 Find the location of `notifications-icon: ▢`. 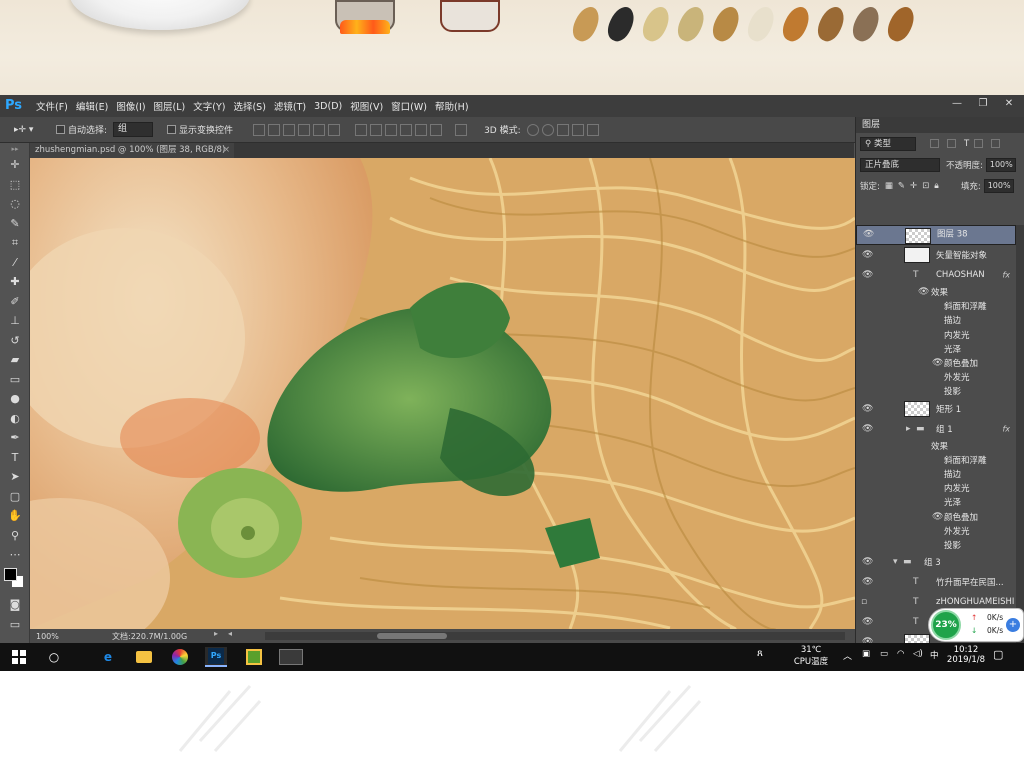

notifications-icon: ▢ is located at coordinates (998, 654).